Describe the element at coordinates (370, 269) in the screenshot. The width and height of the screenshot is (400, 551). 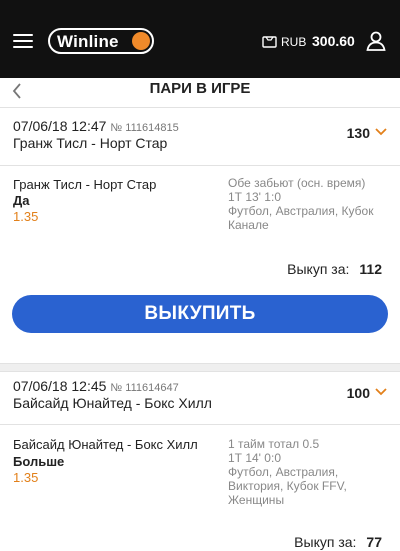
I see `cashout-value: 112` at that location.